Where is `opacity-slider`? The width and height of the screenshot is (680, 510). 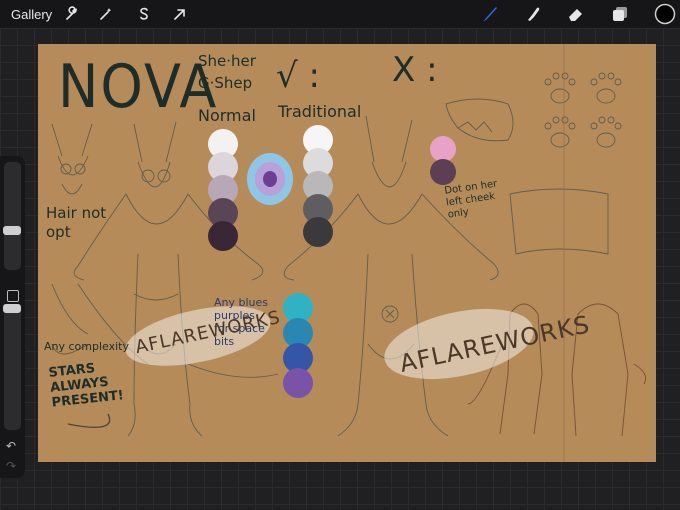
opacity-slider is located at coordinates (12, 369).